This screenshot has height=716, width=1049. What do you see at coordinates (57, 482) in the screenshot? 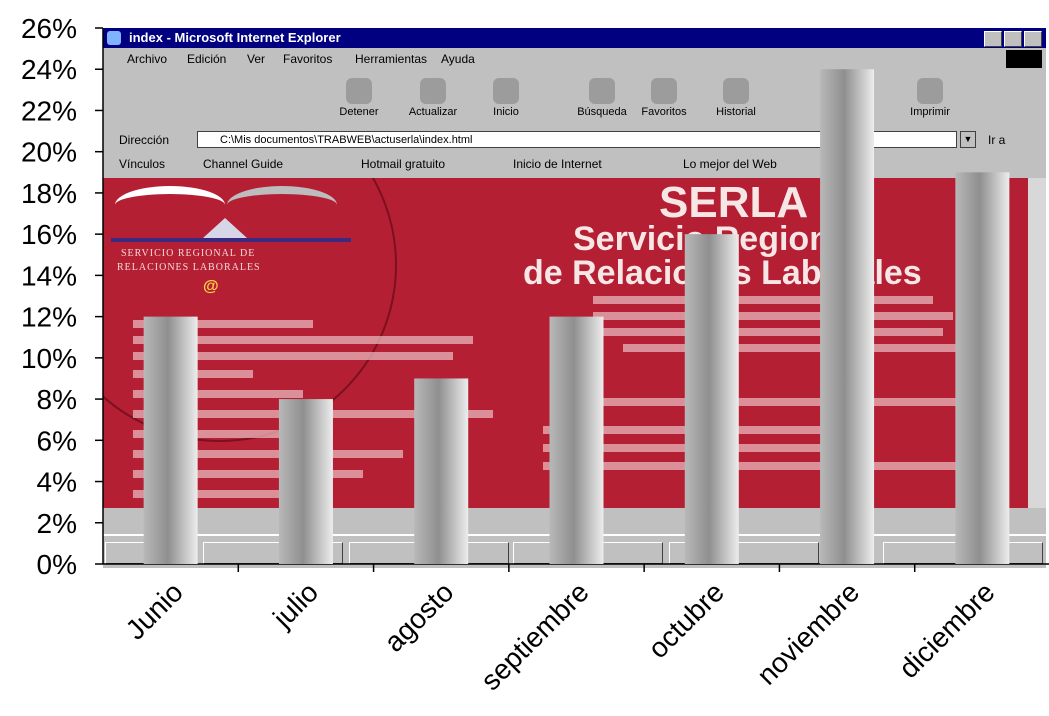
I see `y-tick-label: 4%` at bounding box center [57, 482].